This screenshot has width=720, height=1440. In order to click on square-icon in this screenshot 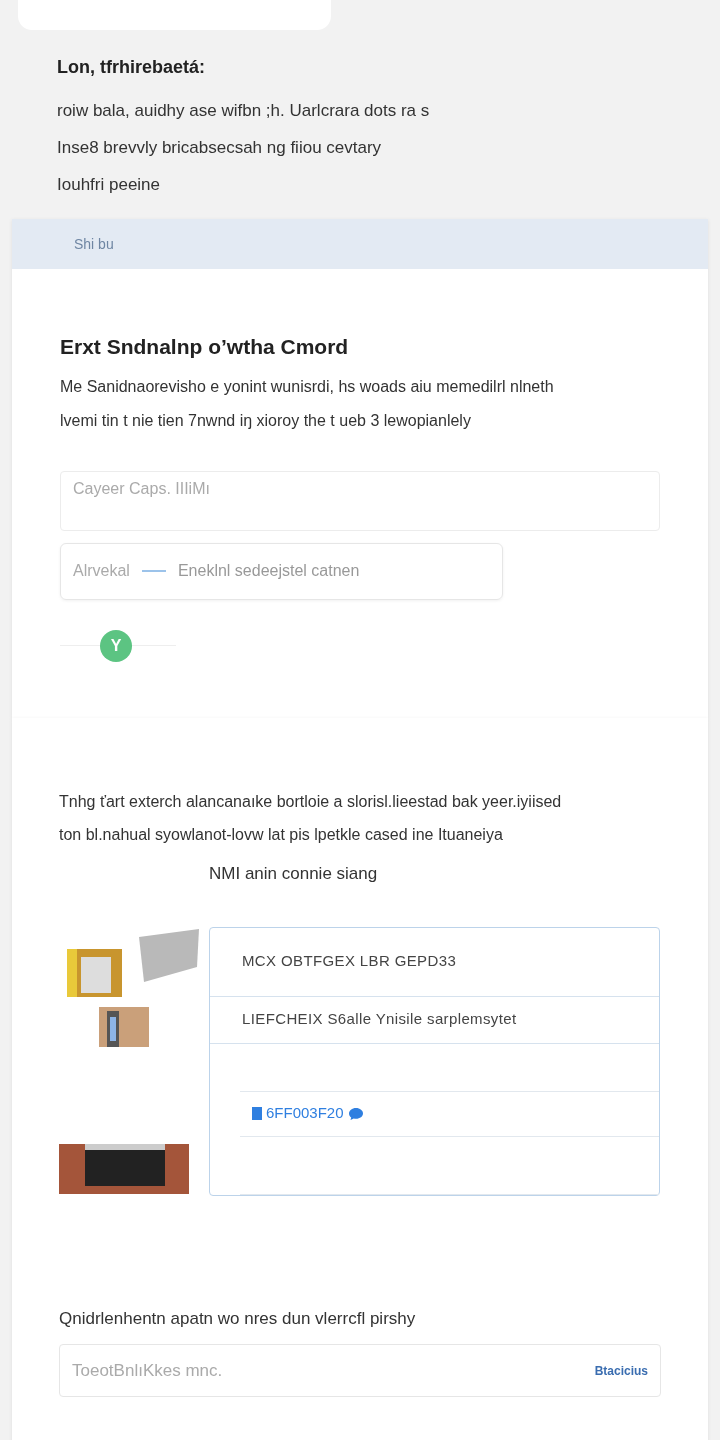, I will do `click(257, 1113)`.